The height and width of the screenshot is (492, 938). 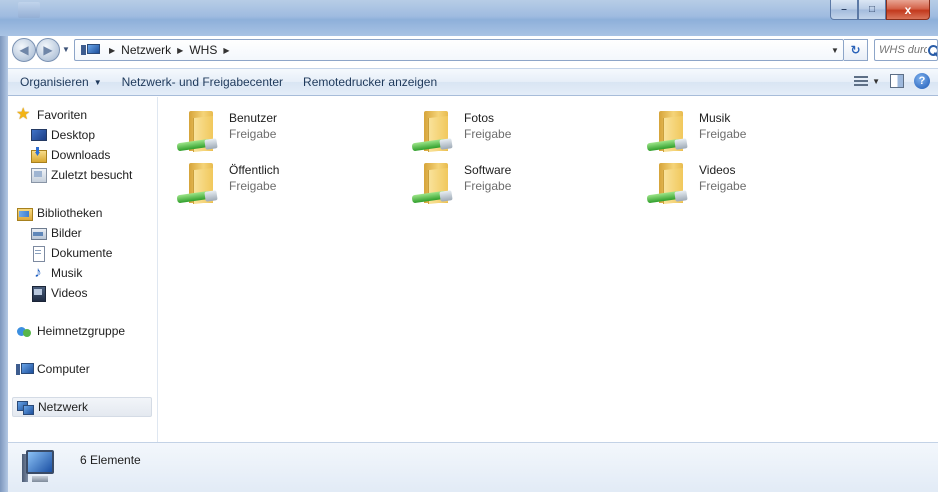 What do you see at coordinates (63, 369) in the screenshot?
I see `nav-computer-label: Computer` at bounding box center [63, 369].